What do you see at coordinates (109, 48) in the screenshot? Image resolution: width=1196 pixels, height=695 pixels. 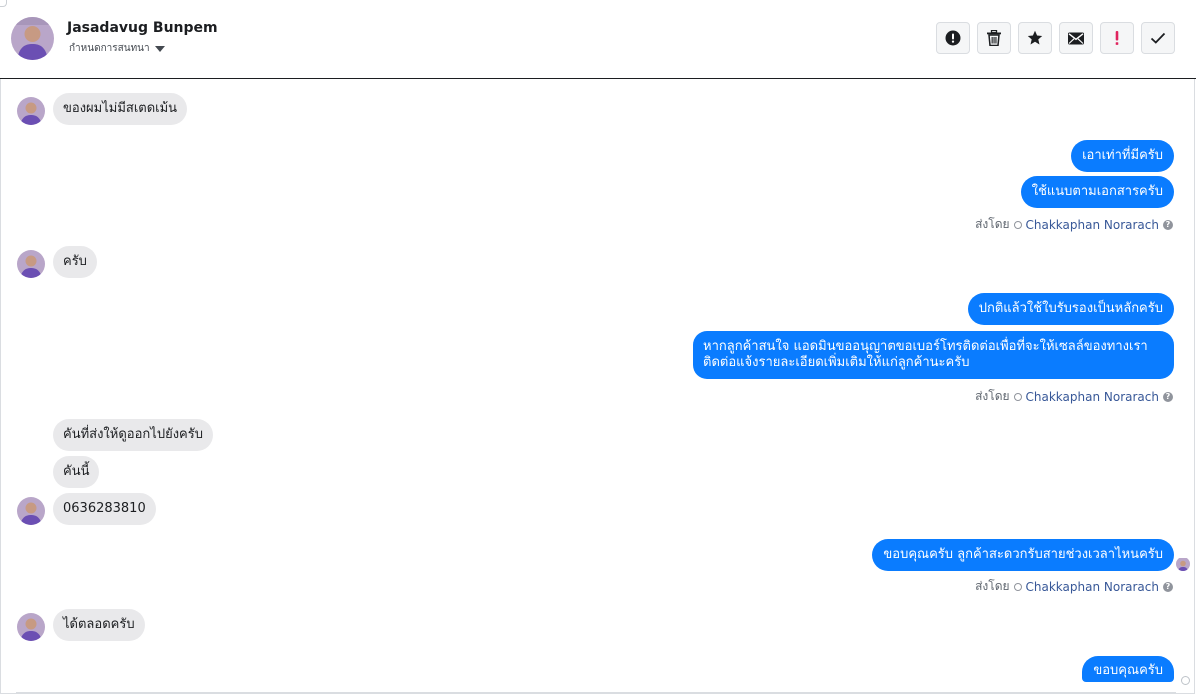 I see `conversation-status-label: กำหนดการสนทนา` at bounding box center [109, 48].